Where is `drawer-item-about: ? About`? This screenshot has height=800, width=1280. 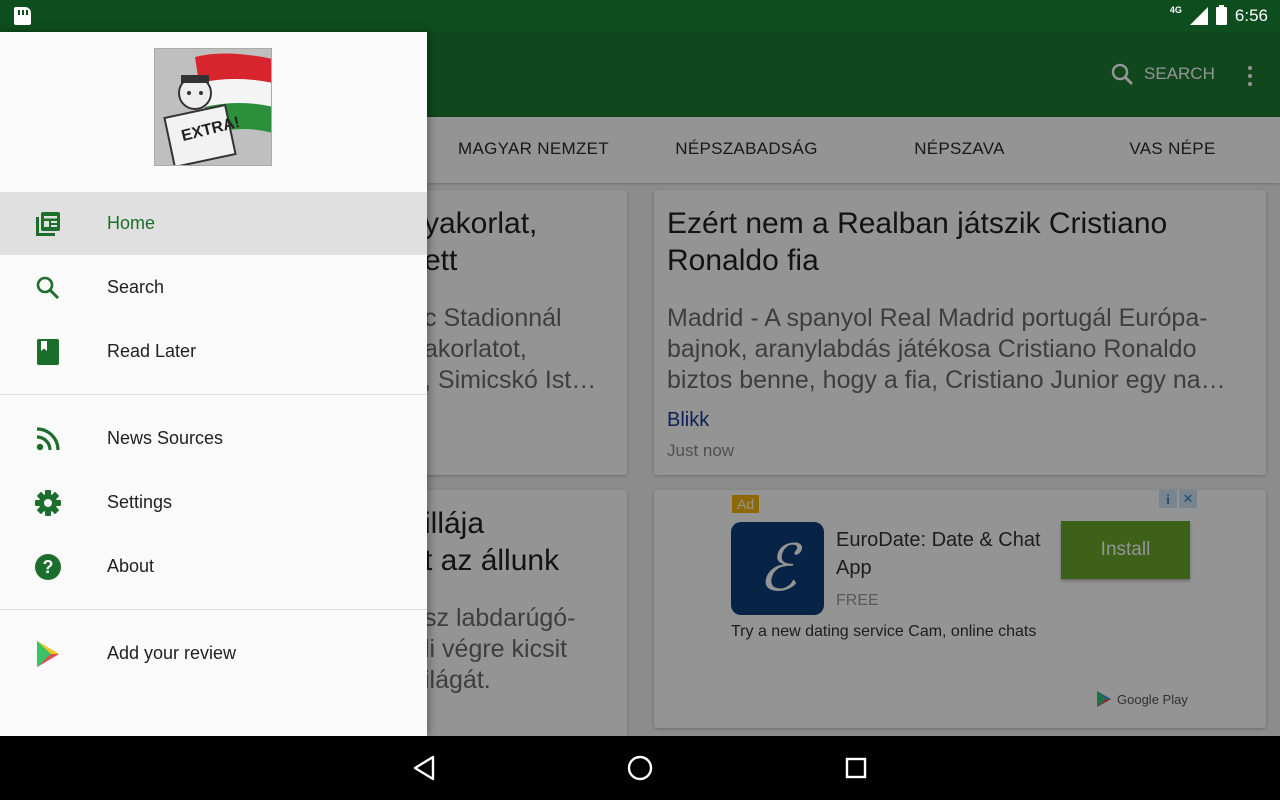 drawer-item-about: ? About is located at coordinates (213, 566).